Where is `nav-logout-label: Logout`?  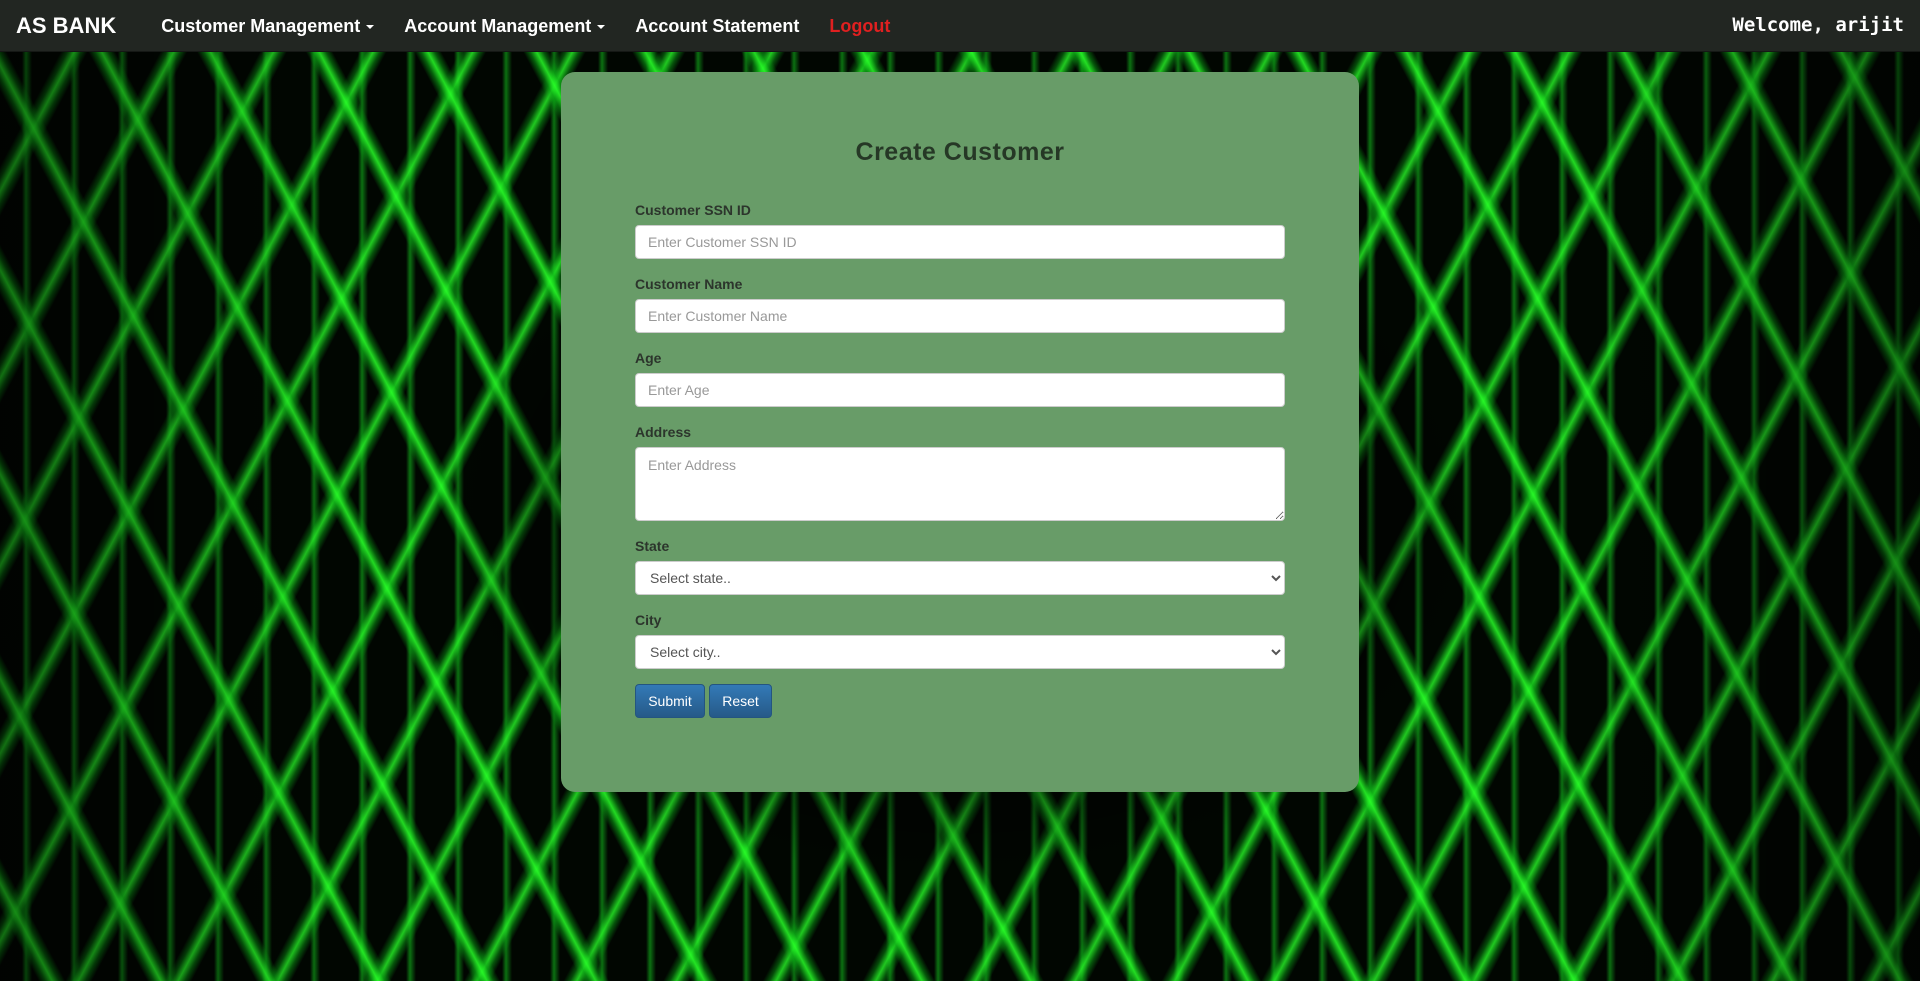 nav-logout-label: Logout is located at coordinates (860, 25).